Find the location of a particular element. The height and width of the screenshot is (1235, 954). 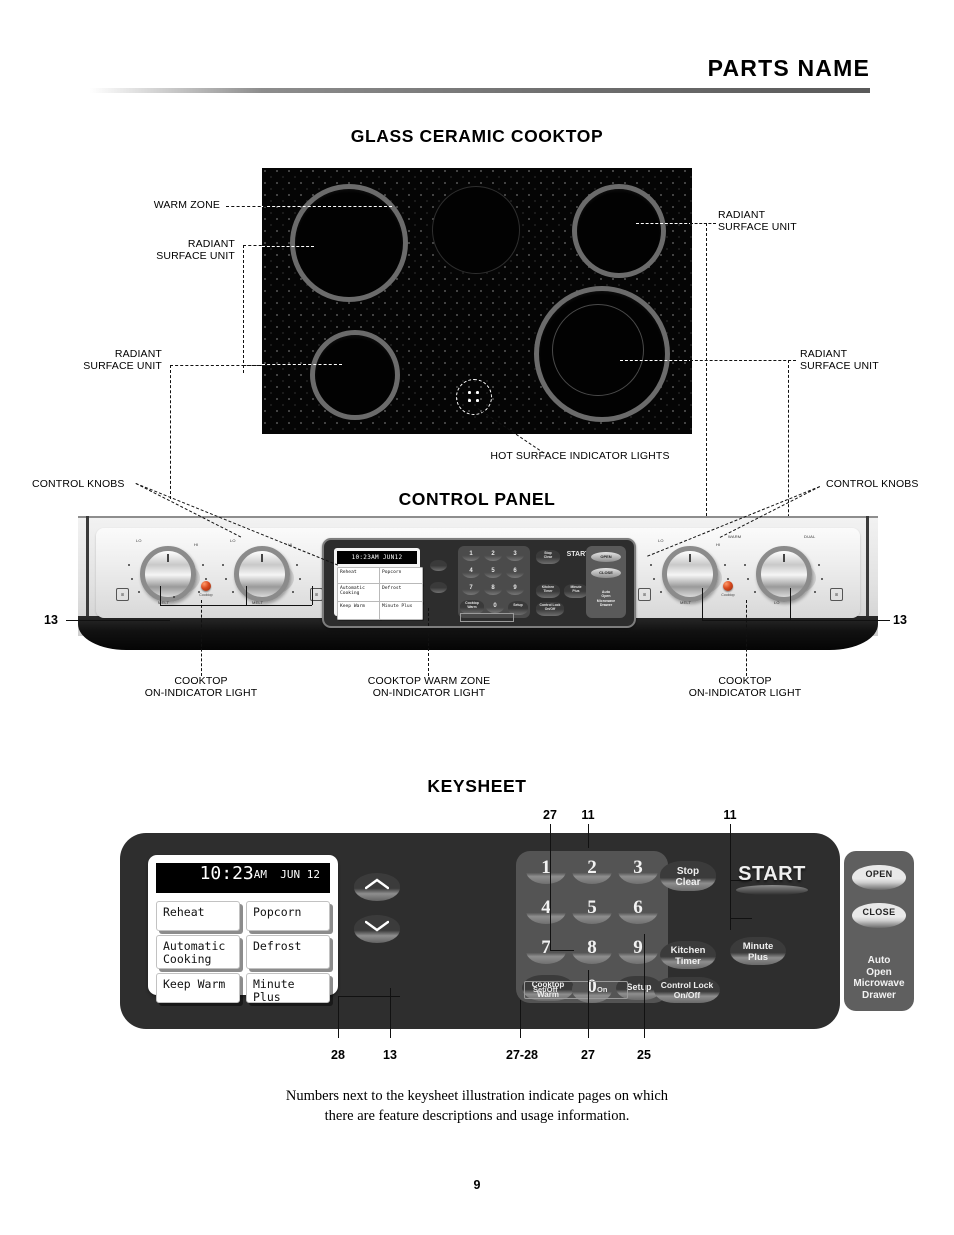

page-ref-top-11b: 11 is located at coordinates (730, 815).